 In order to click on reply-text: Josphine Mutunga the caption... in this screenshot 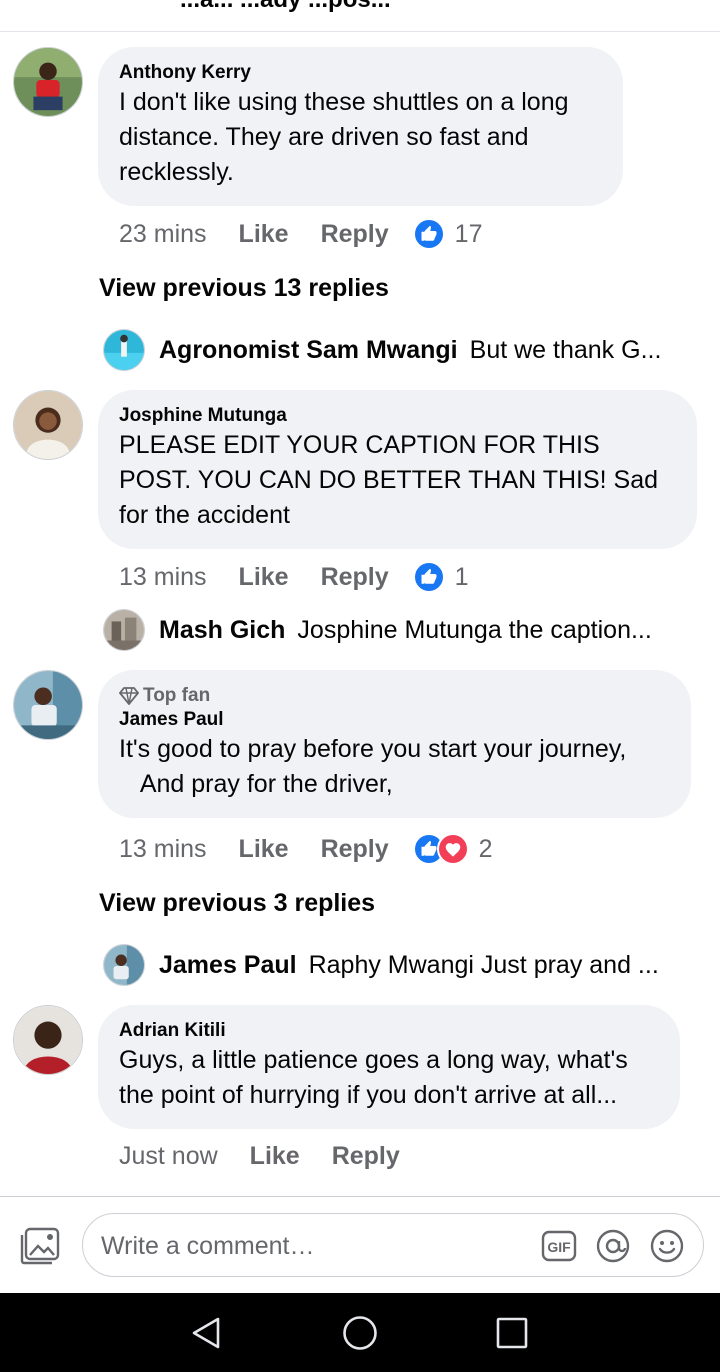, I will do `click(474, 629)`.